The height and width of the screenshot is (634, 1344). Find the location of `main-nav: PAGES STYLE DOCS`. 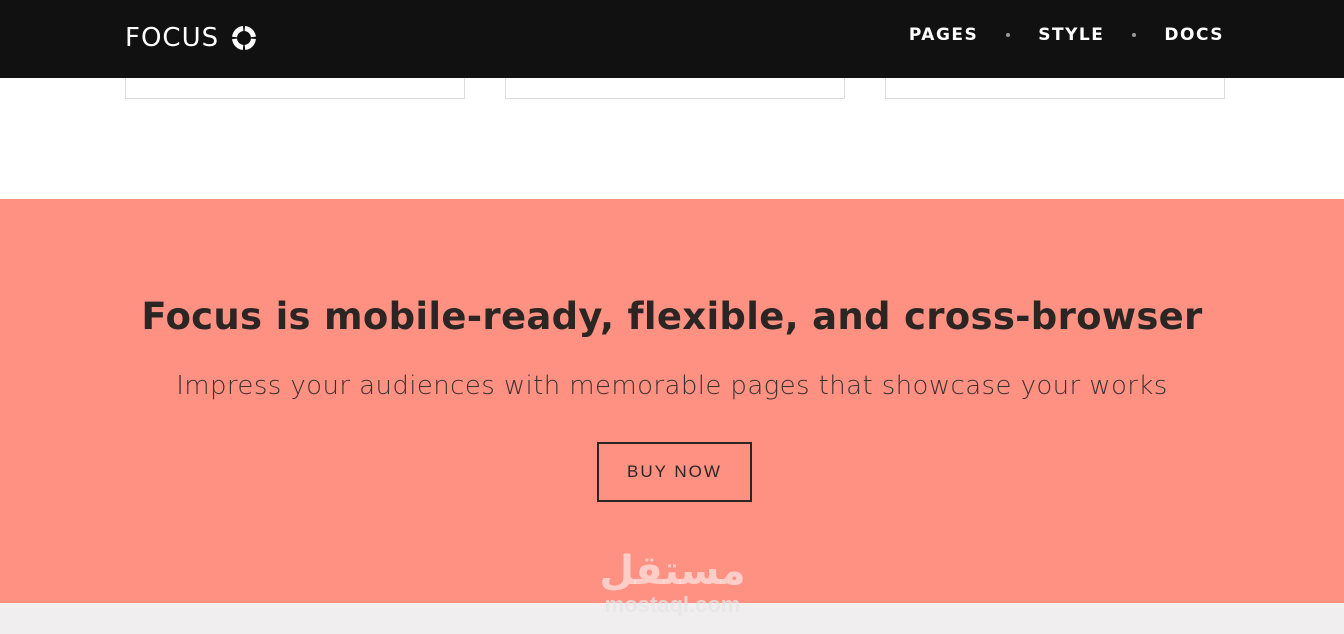

main-nav: PAGES STYLE DOCS is located at coordinates (1066, 35).